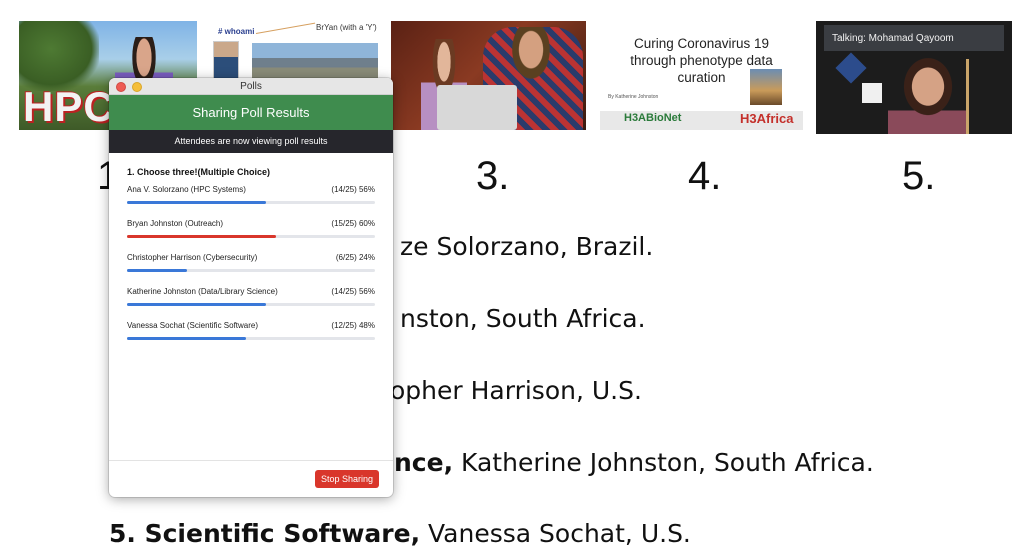 The image size is (1024, 557). What do you see at coordinates (653, 118) in the screenshot?
I see `h3abionet-logo: H3ABioNet` at bounding box center [653, 118].